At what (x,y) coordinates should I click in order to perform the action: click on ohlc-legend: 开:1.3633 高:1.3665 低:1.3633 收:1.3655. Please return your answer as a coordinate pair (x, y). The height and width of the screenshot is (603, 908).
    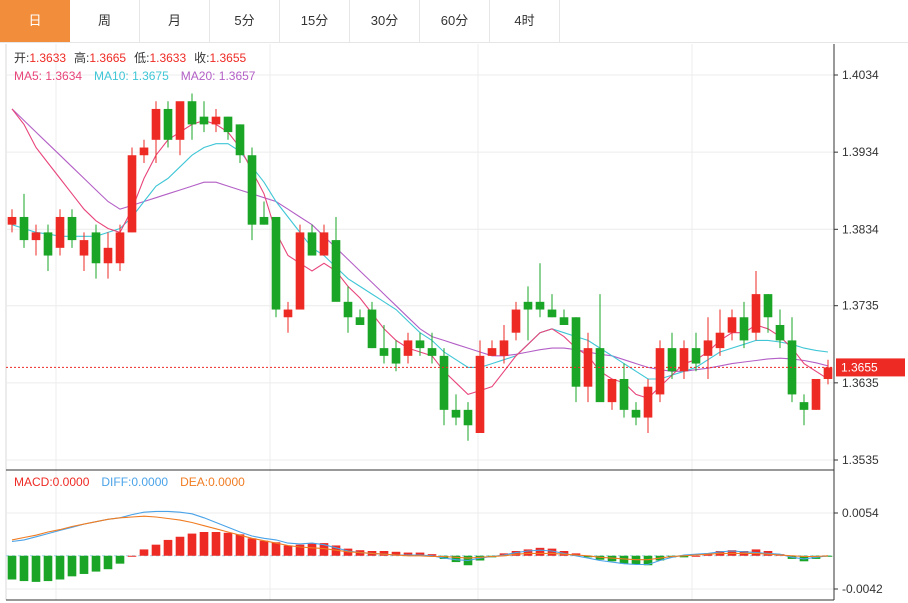
    Looking at the image, I should click on (130, 57).